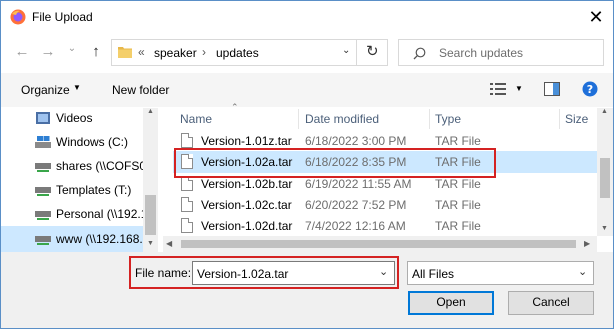 Image resolution: width=614 pixels, height=329 pixels. I want to click on folder-icon, so click(125, 52).